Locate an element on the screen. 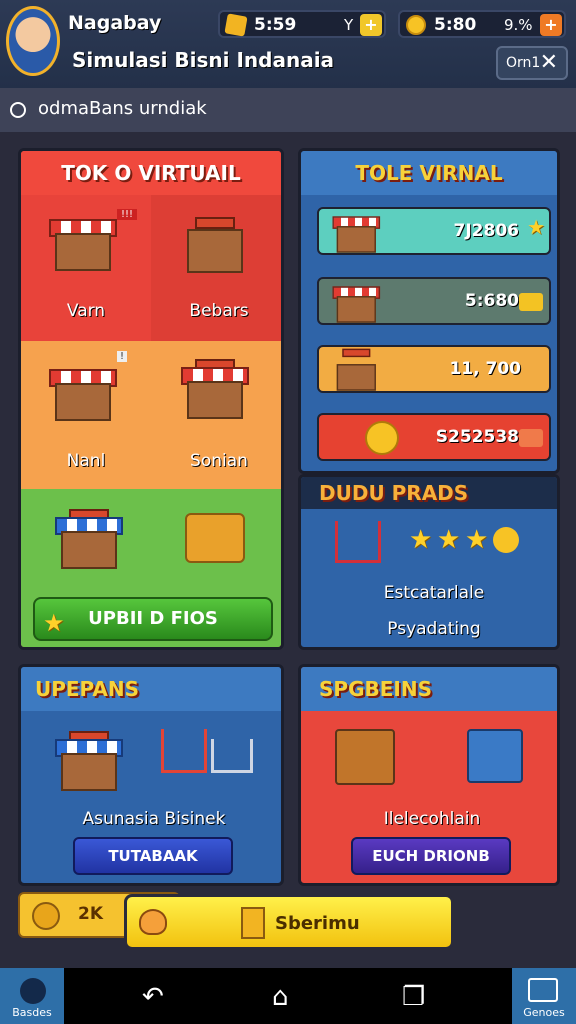 The height and width of the screenshot is (1024, 576). bag-icon is located at coordinates (253, 923).